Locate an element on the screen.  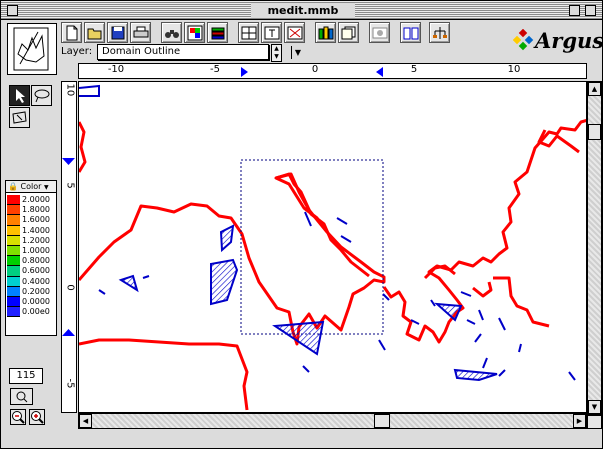
legend-value: 0.8000 is located at coordinates (36, 261).